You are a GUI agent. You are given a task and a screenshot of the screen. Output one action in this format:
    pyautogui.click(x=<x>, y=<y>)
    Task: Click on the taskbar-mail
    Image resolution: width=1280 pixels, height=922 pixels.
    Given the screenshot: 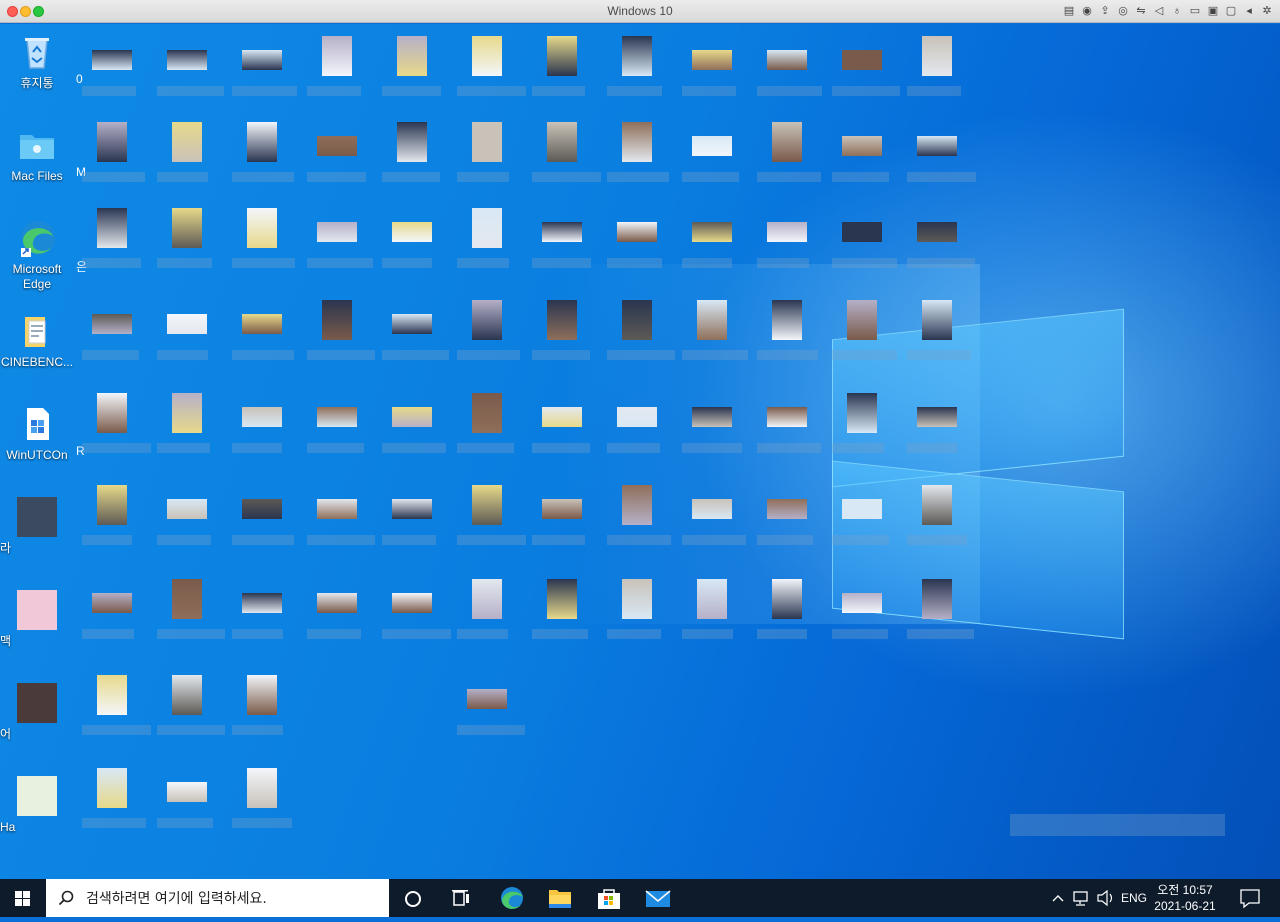 What is the action you would take?
    pyautogui.click(x=658, y=898)
    